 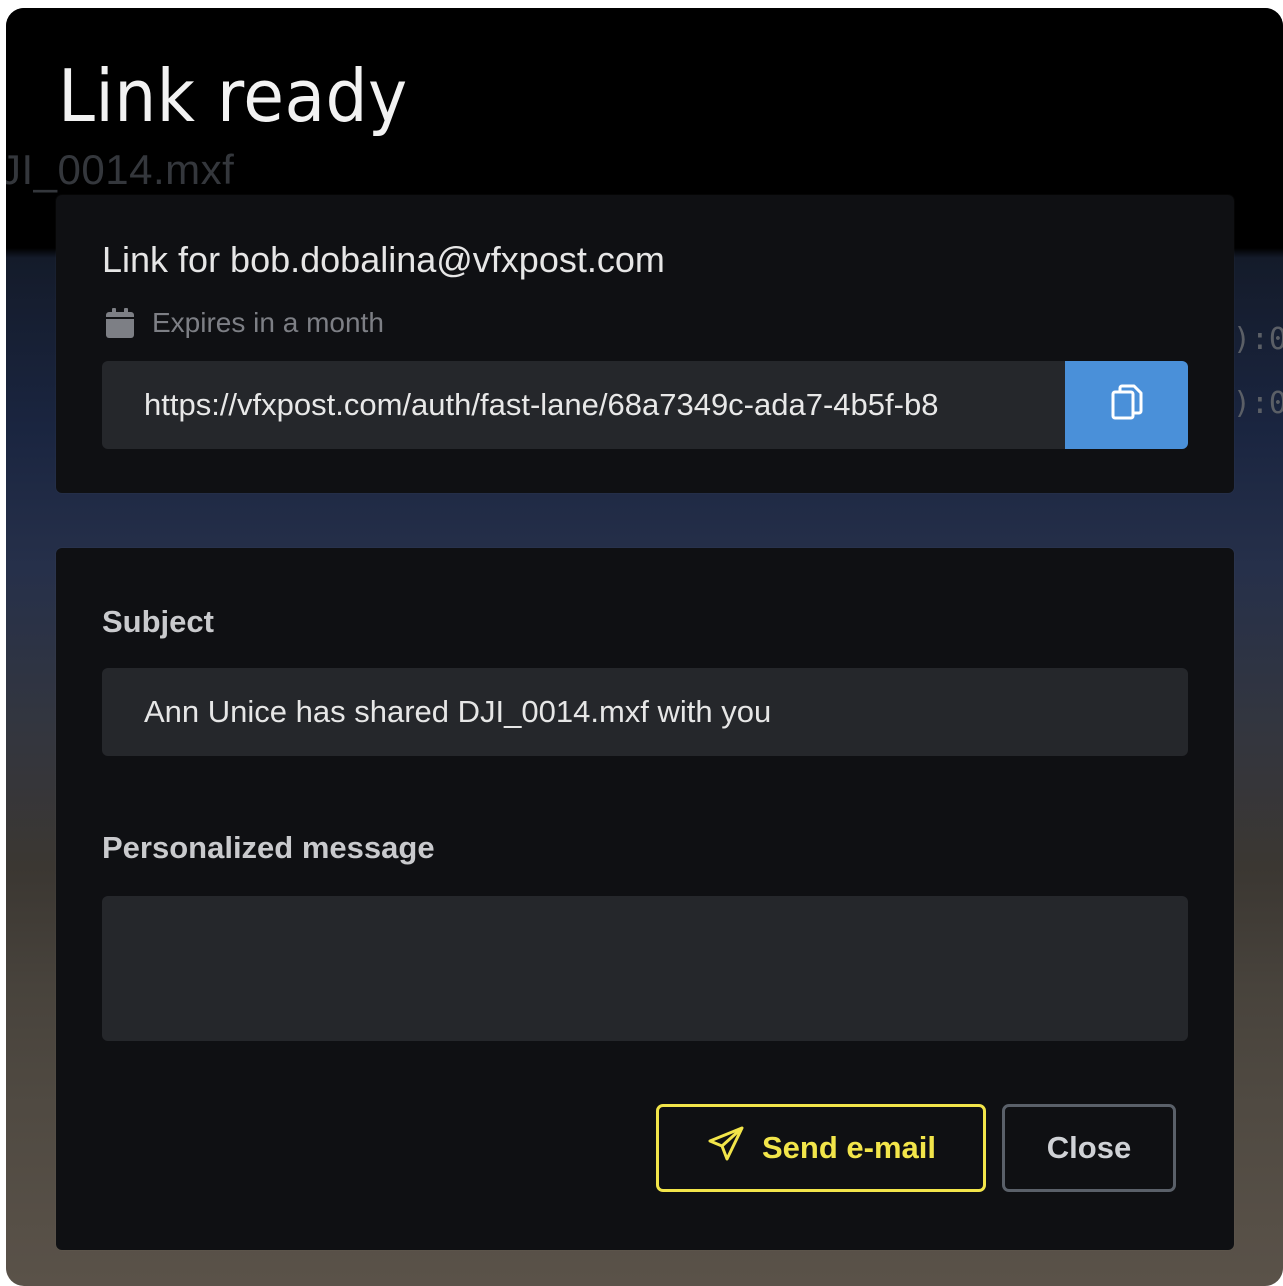 I want to click on subject-label: Subject, so click(x=158, y=621).